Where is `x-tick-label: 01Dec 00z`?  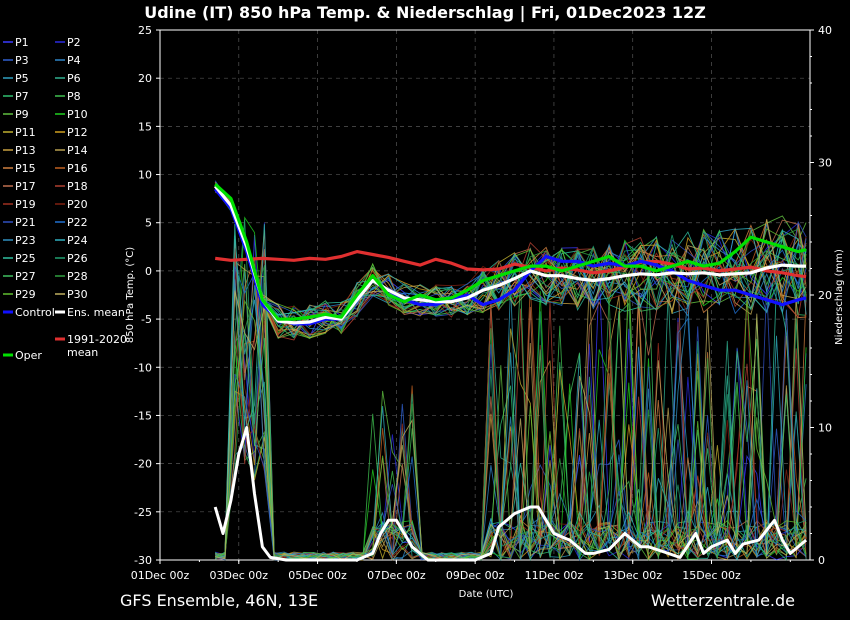 x-tick-label: 01Dec 00z is located at coordinates (160, 575).